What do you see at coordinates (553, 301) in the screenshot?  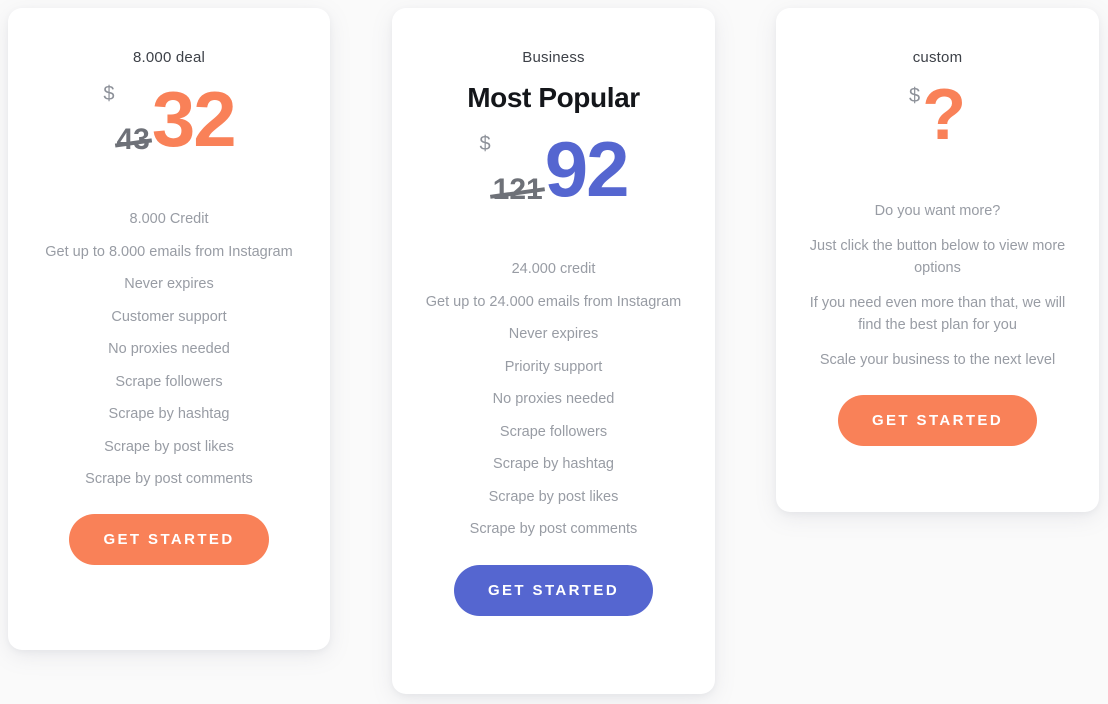 I see `feature-item: Get up to 24.000 emails from Instagram` at bounding box center [553, 301].